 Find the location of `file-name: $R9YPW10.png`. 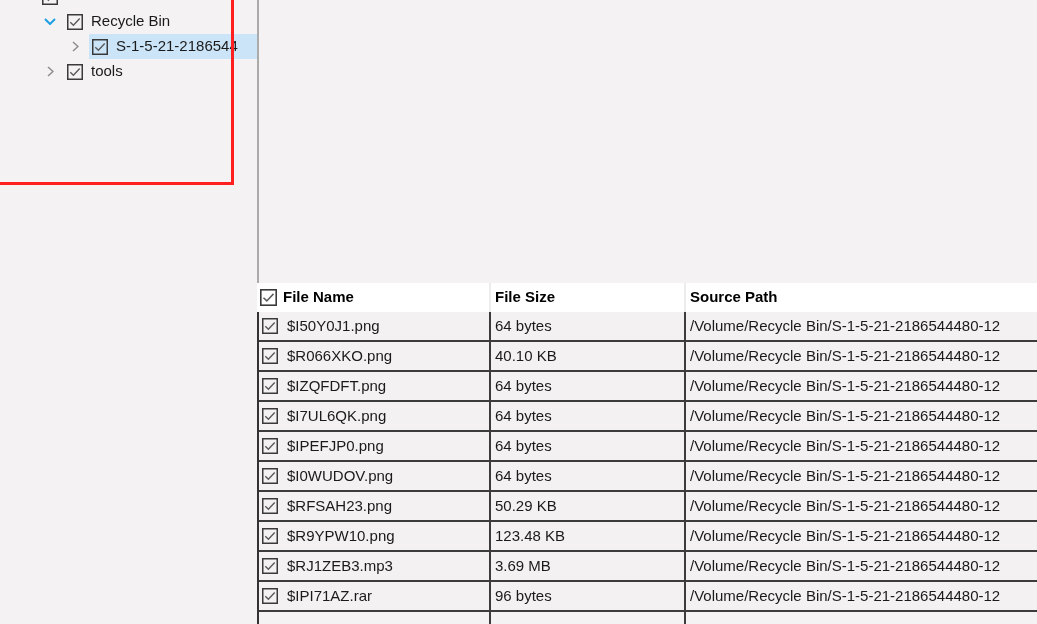

file-name: $R9YPW10.png is located at coordinates (341, 535).